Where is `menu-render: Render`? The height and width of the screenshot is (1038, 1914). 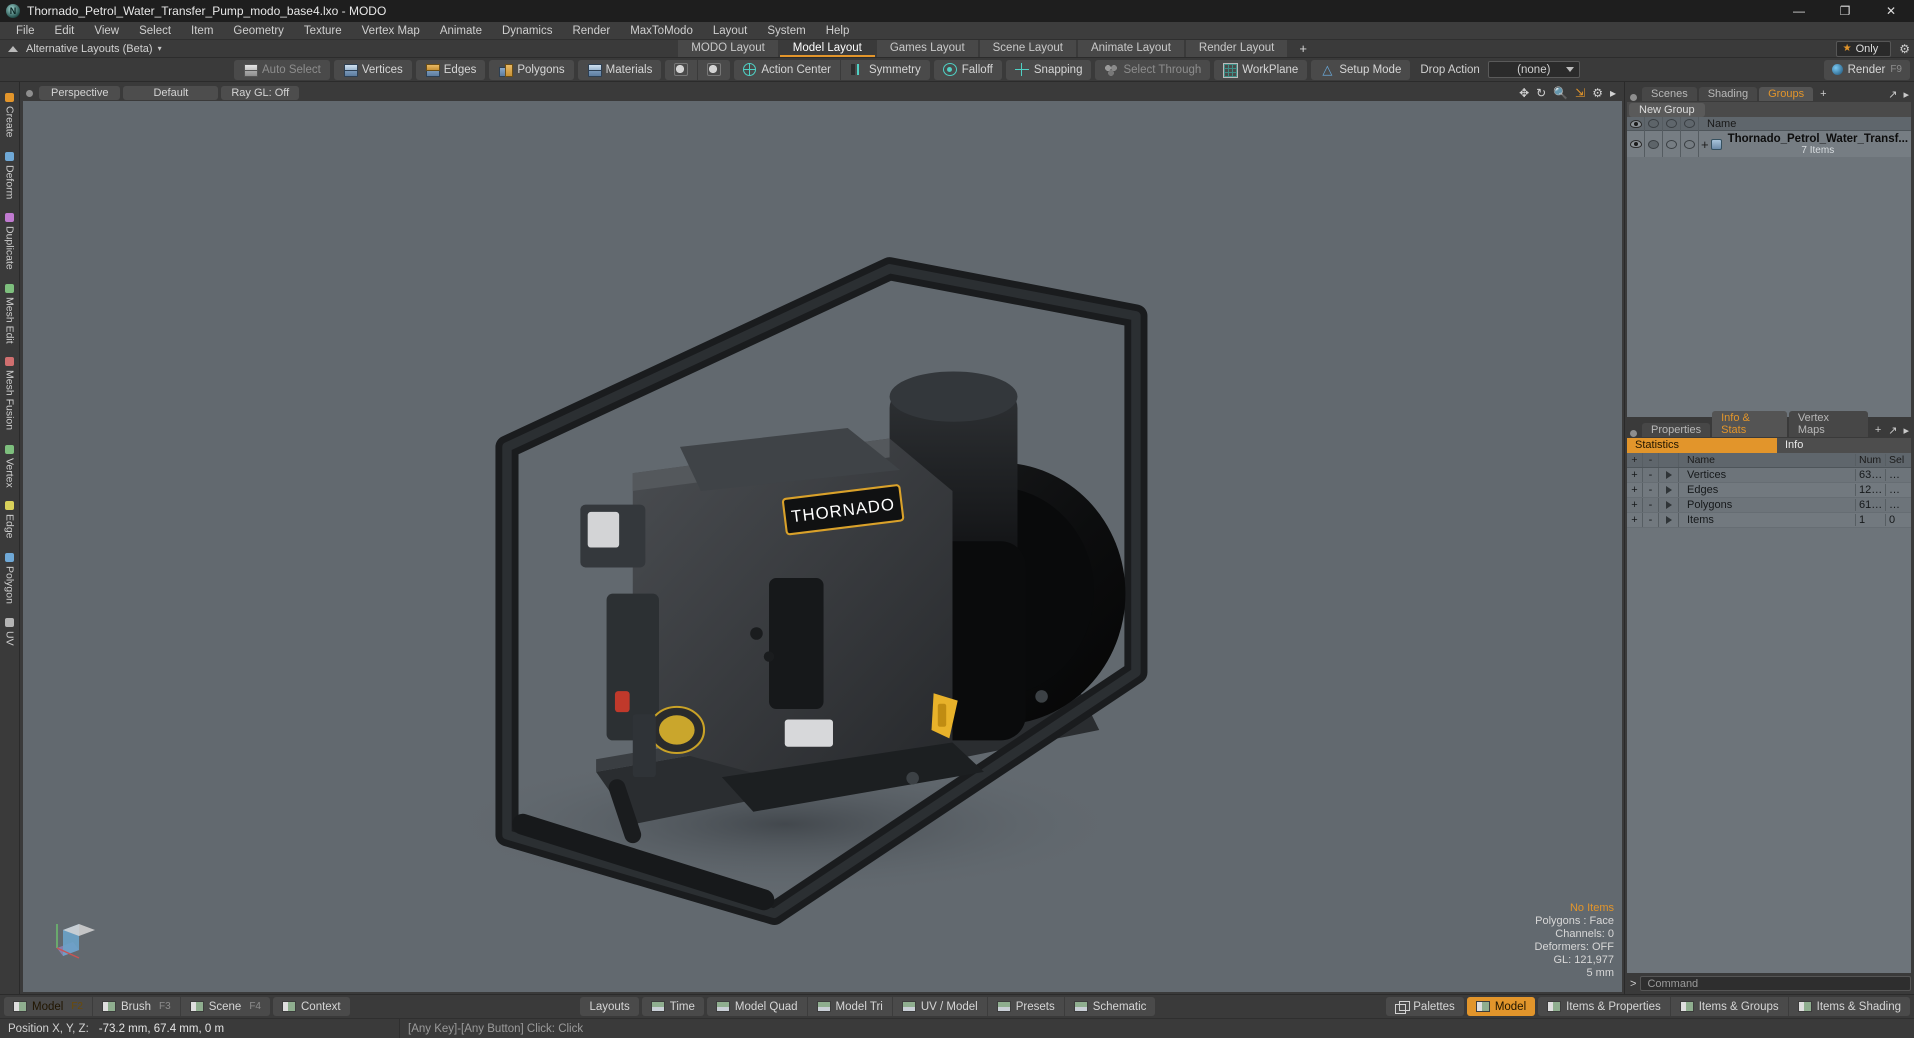
menu-render: Render is located at coordinates (591, 31).